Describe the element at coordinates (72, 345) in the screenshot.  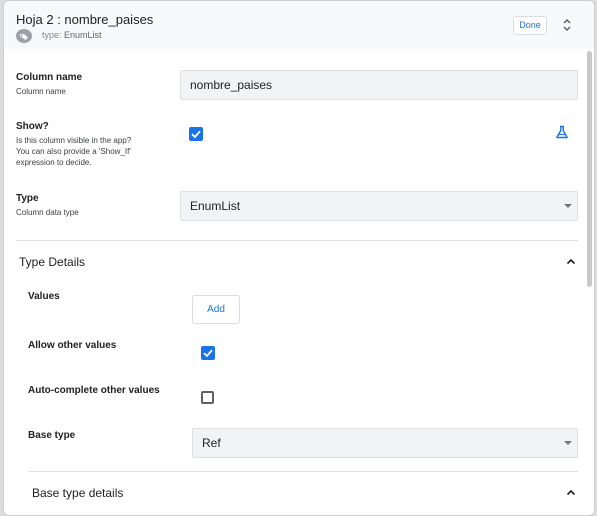
I see `allow-other-values-label: Allow other values` at that location.